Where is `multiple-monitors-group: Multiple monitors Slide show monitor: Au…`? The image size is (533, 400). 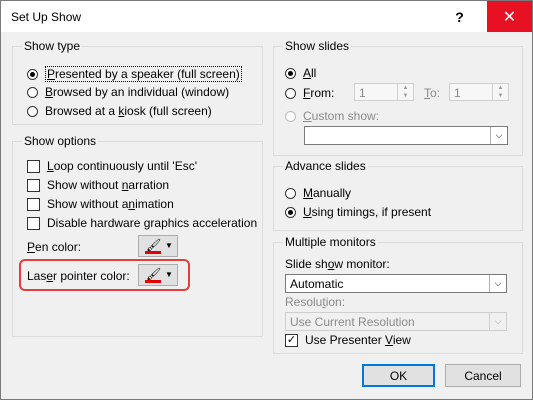
multiple-monitors-group: Multiple monitors Slide show monitor: Au… is located at coordinates (398, 294).